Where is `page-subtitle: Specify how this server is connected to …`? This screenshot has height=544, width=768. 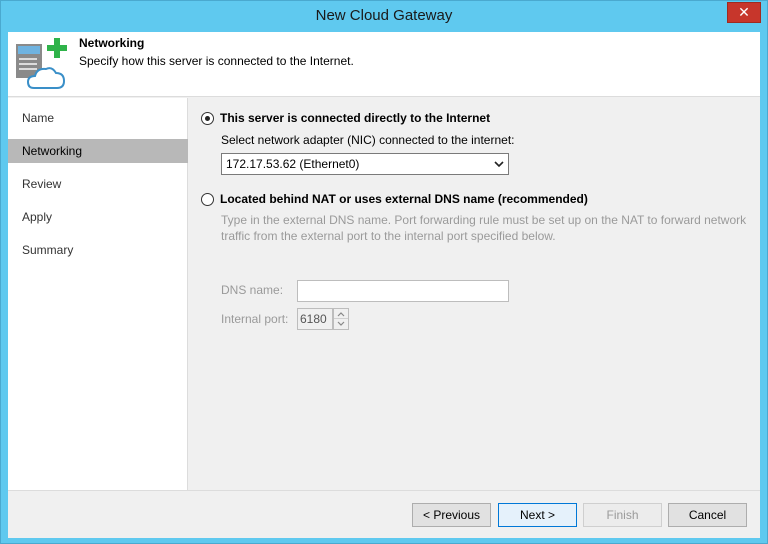 page-subtitle: Specify how this server is connected to … is located at coordinates (216, 61).